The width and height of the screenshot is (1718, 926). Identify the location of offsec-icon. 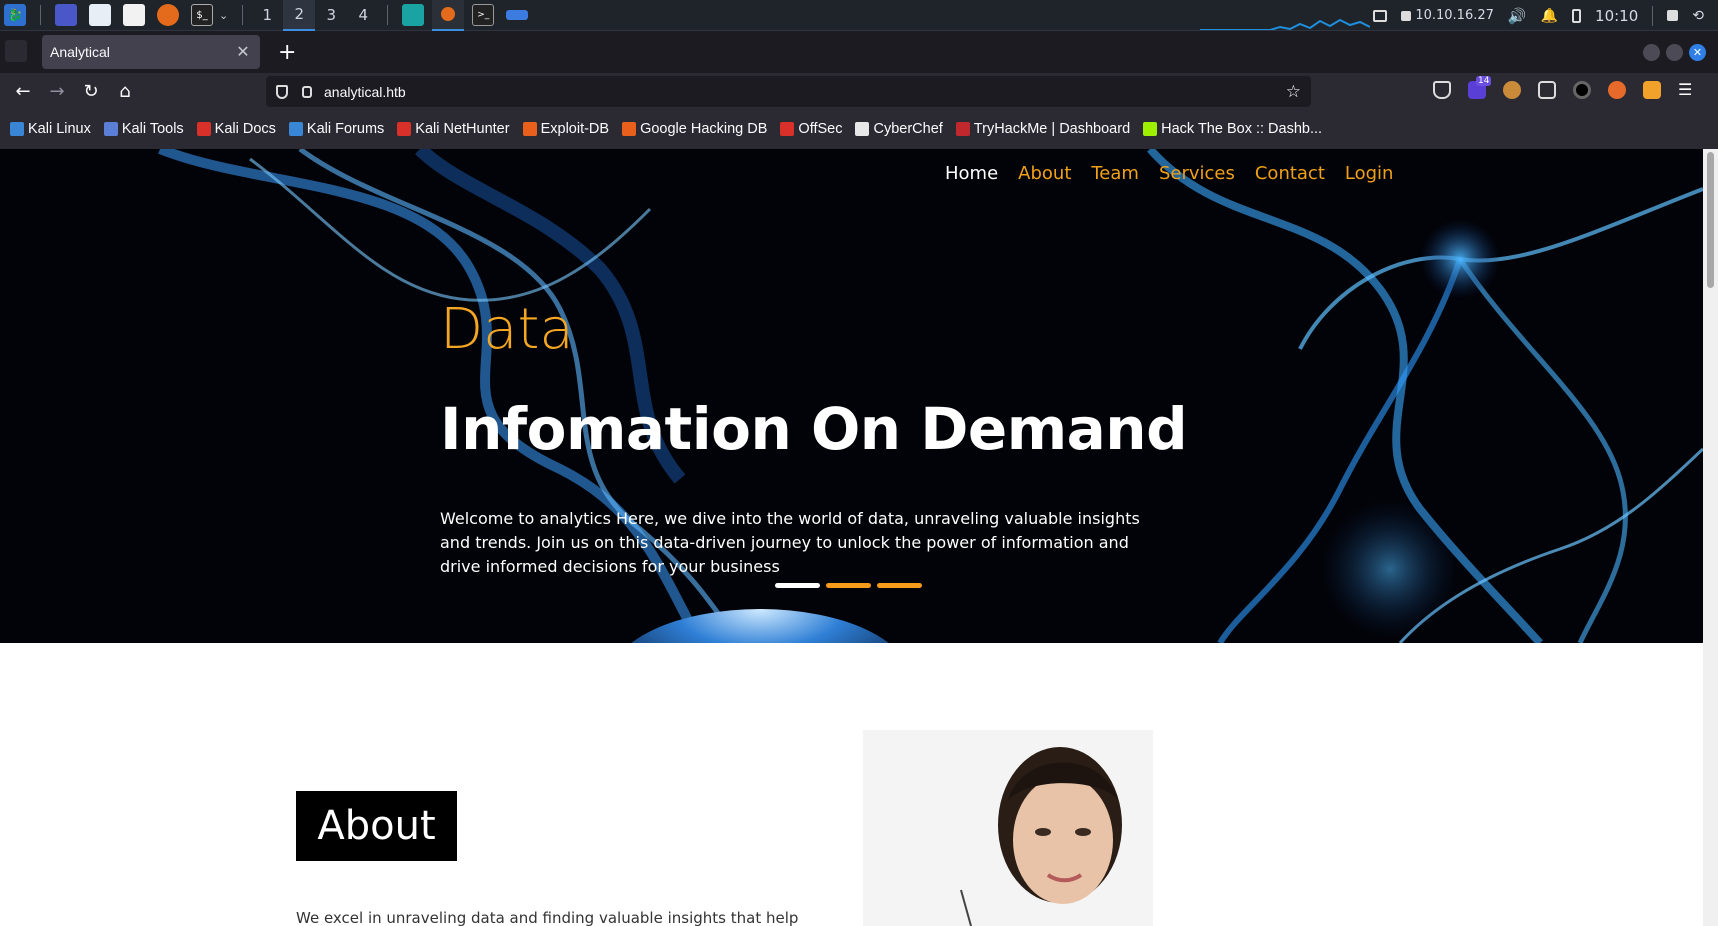
(787, 129).